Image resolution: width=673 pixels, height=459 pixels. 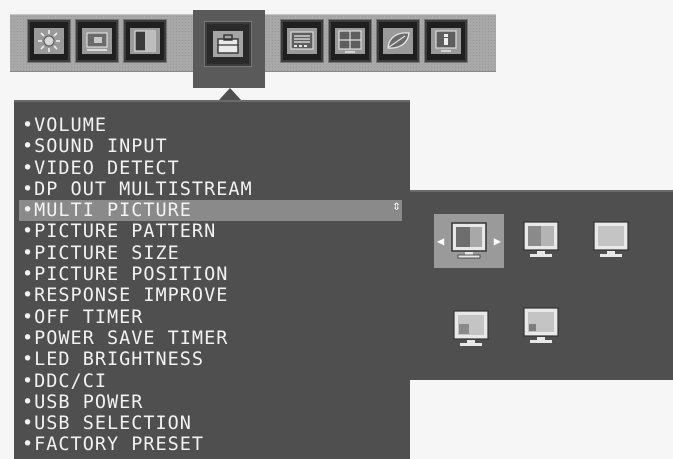 What do you see at coordinates (137, 189) in the screenshot?
I see `menu-item-label: •DP OUT MULTISTREAM` at bounding box center [137, 189].